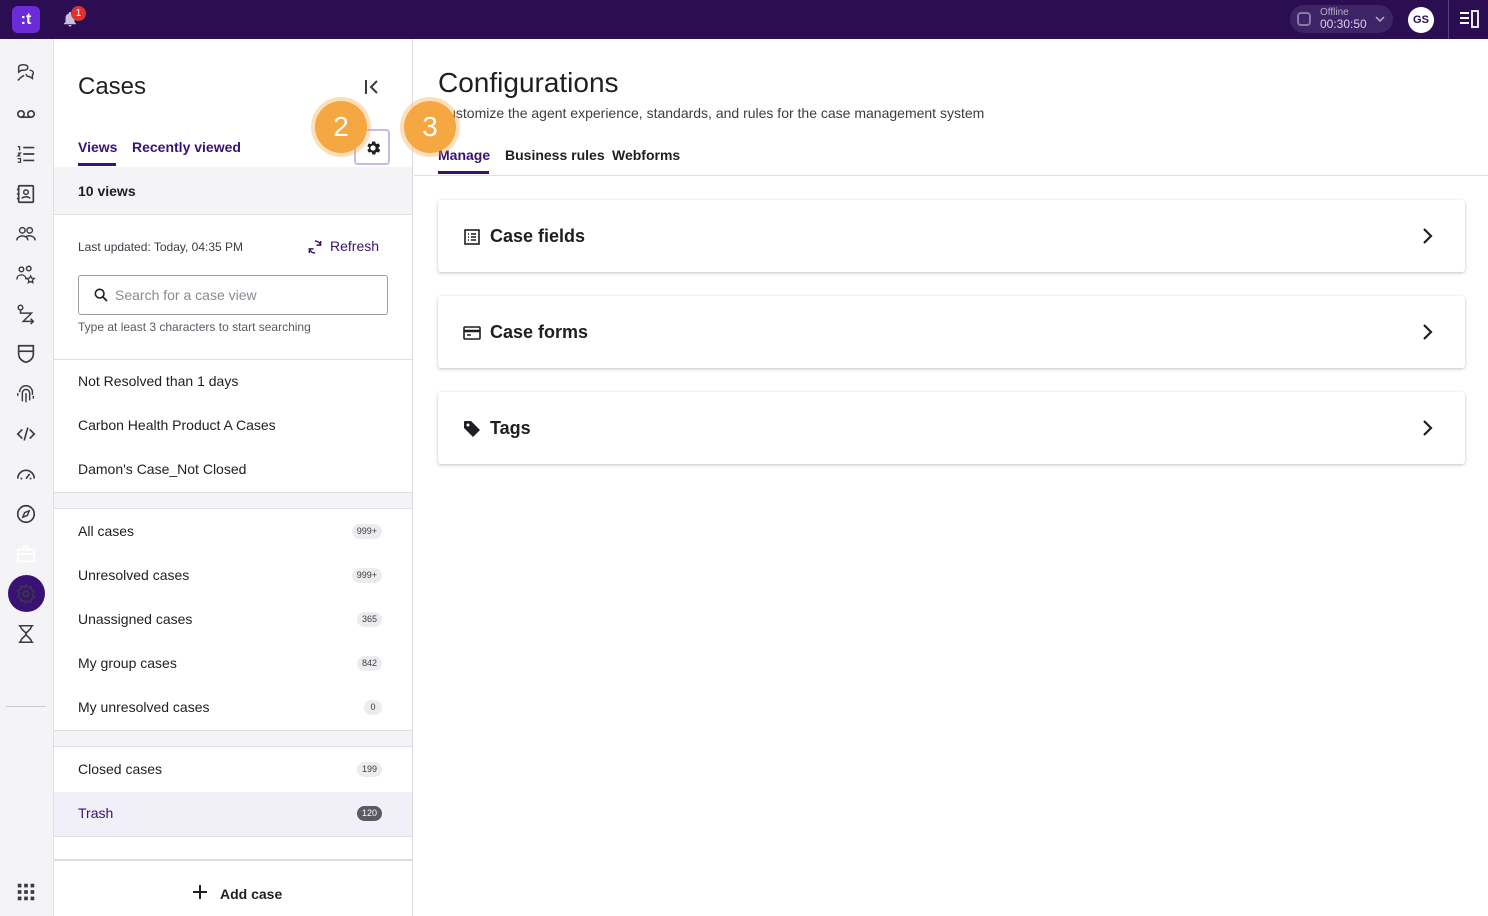  I want to click on agents-icon, so click(26, 234).